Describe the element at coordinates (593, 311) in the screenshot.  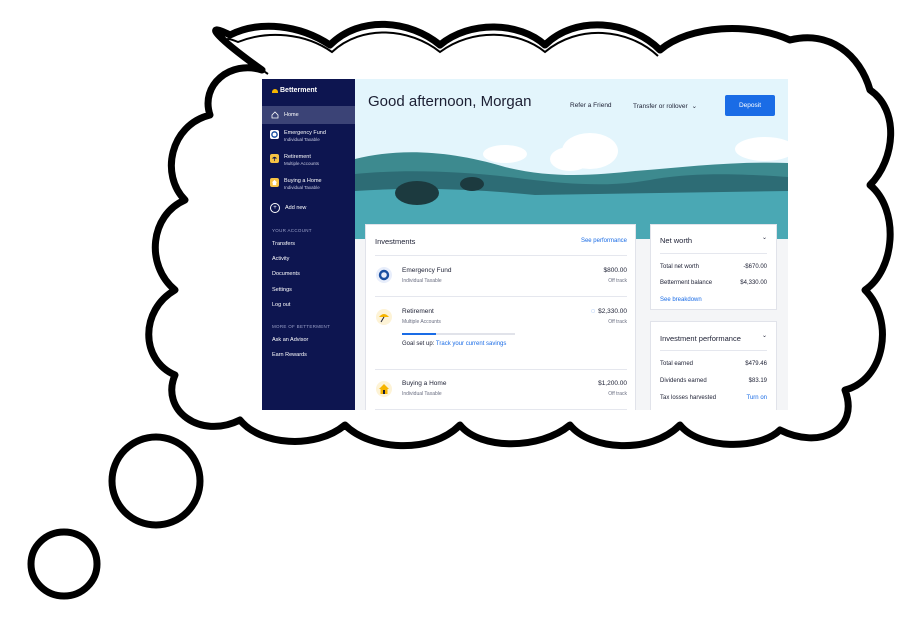
I see `syncing-icon: ◌` at that location.